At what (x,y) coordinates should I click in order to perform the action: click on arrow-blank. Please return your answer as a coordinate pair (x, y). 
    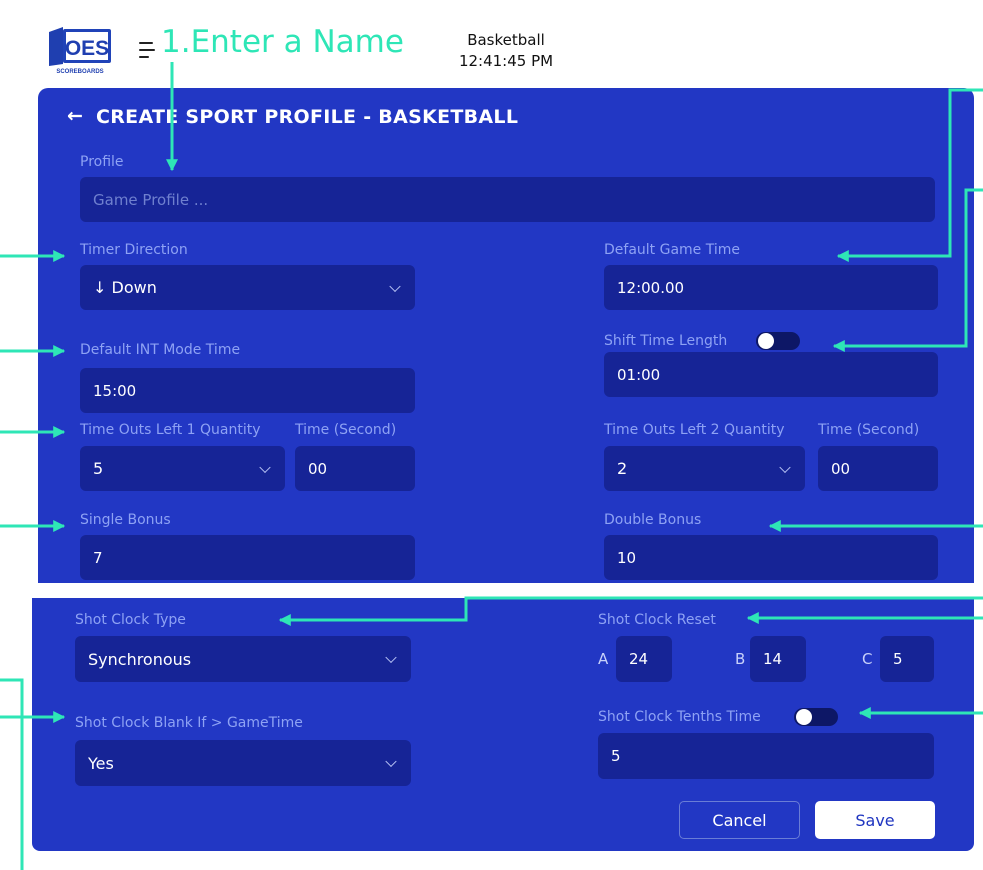
    Looking at the image, I should click on (12, 774).